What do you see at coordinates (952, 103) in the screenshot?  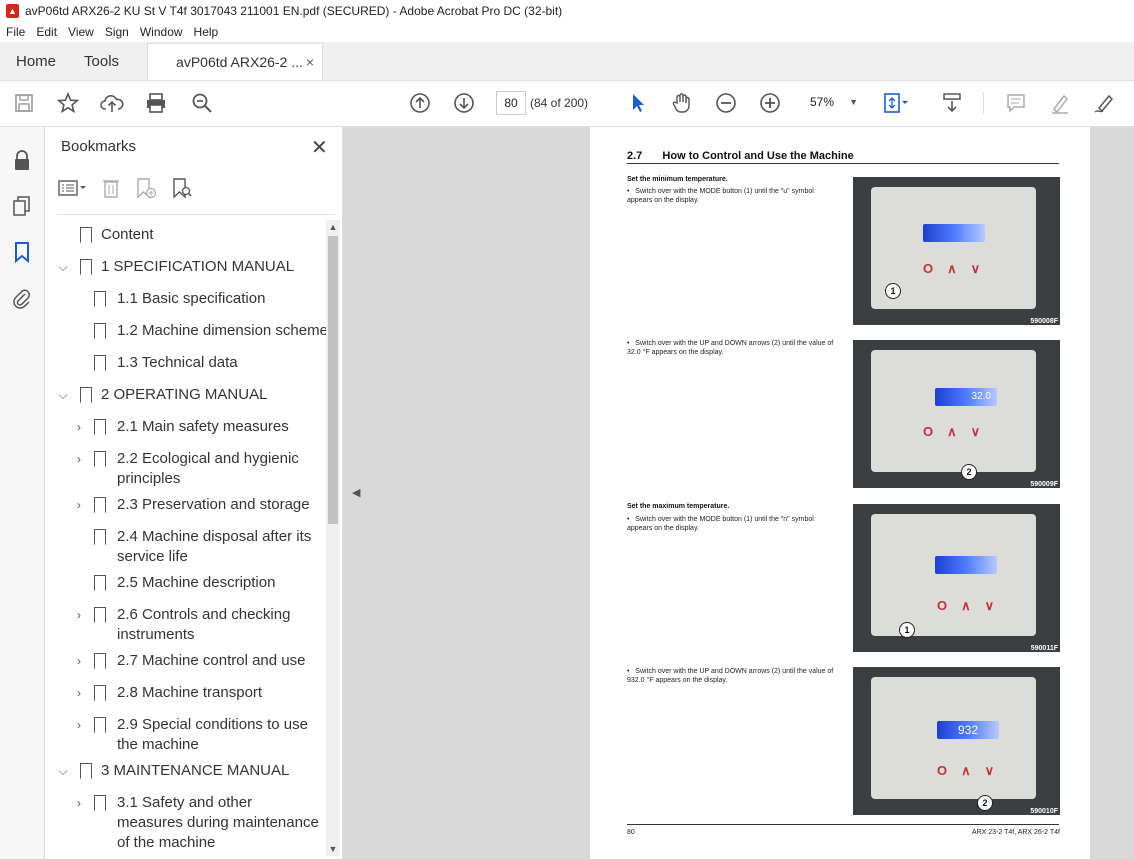 I see `scroll-mode-icon` at bounding box center [952, 103].